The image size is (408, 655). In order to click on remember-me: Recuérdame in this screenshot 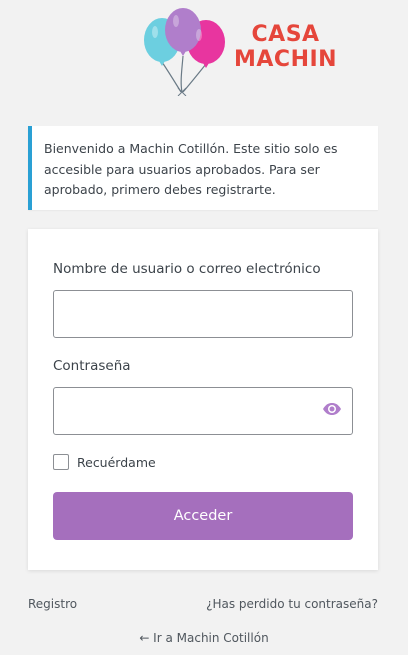, I will do `click(104, 462)`.